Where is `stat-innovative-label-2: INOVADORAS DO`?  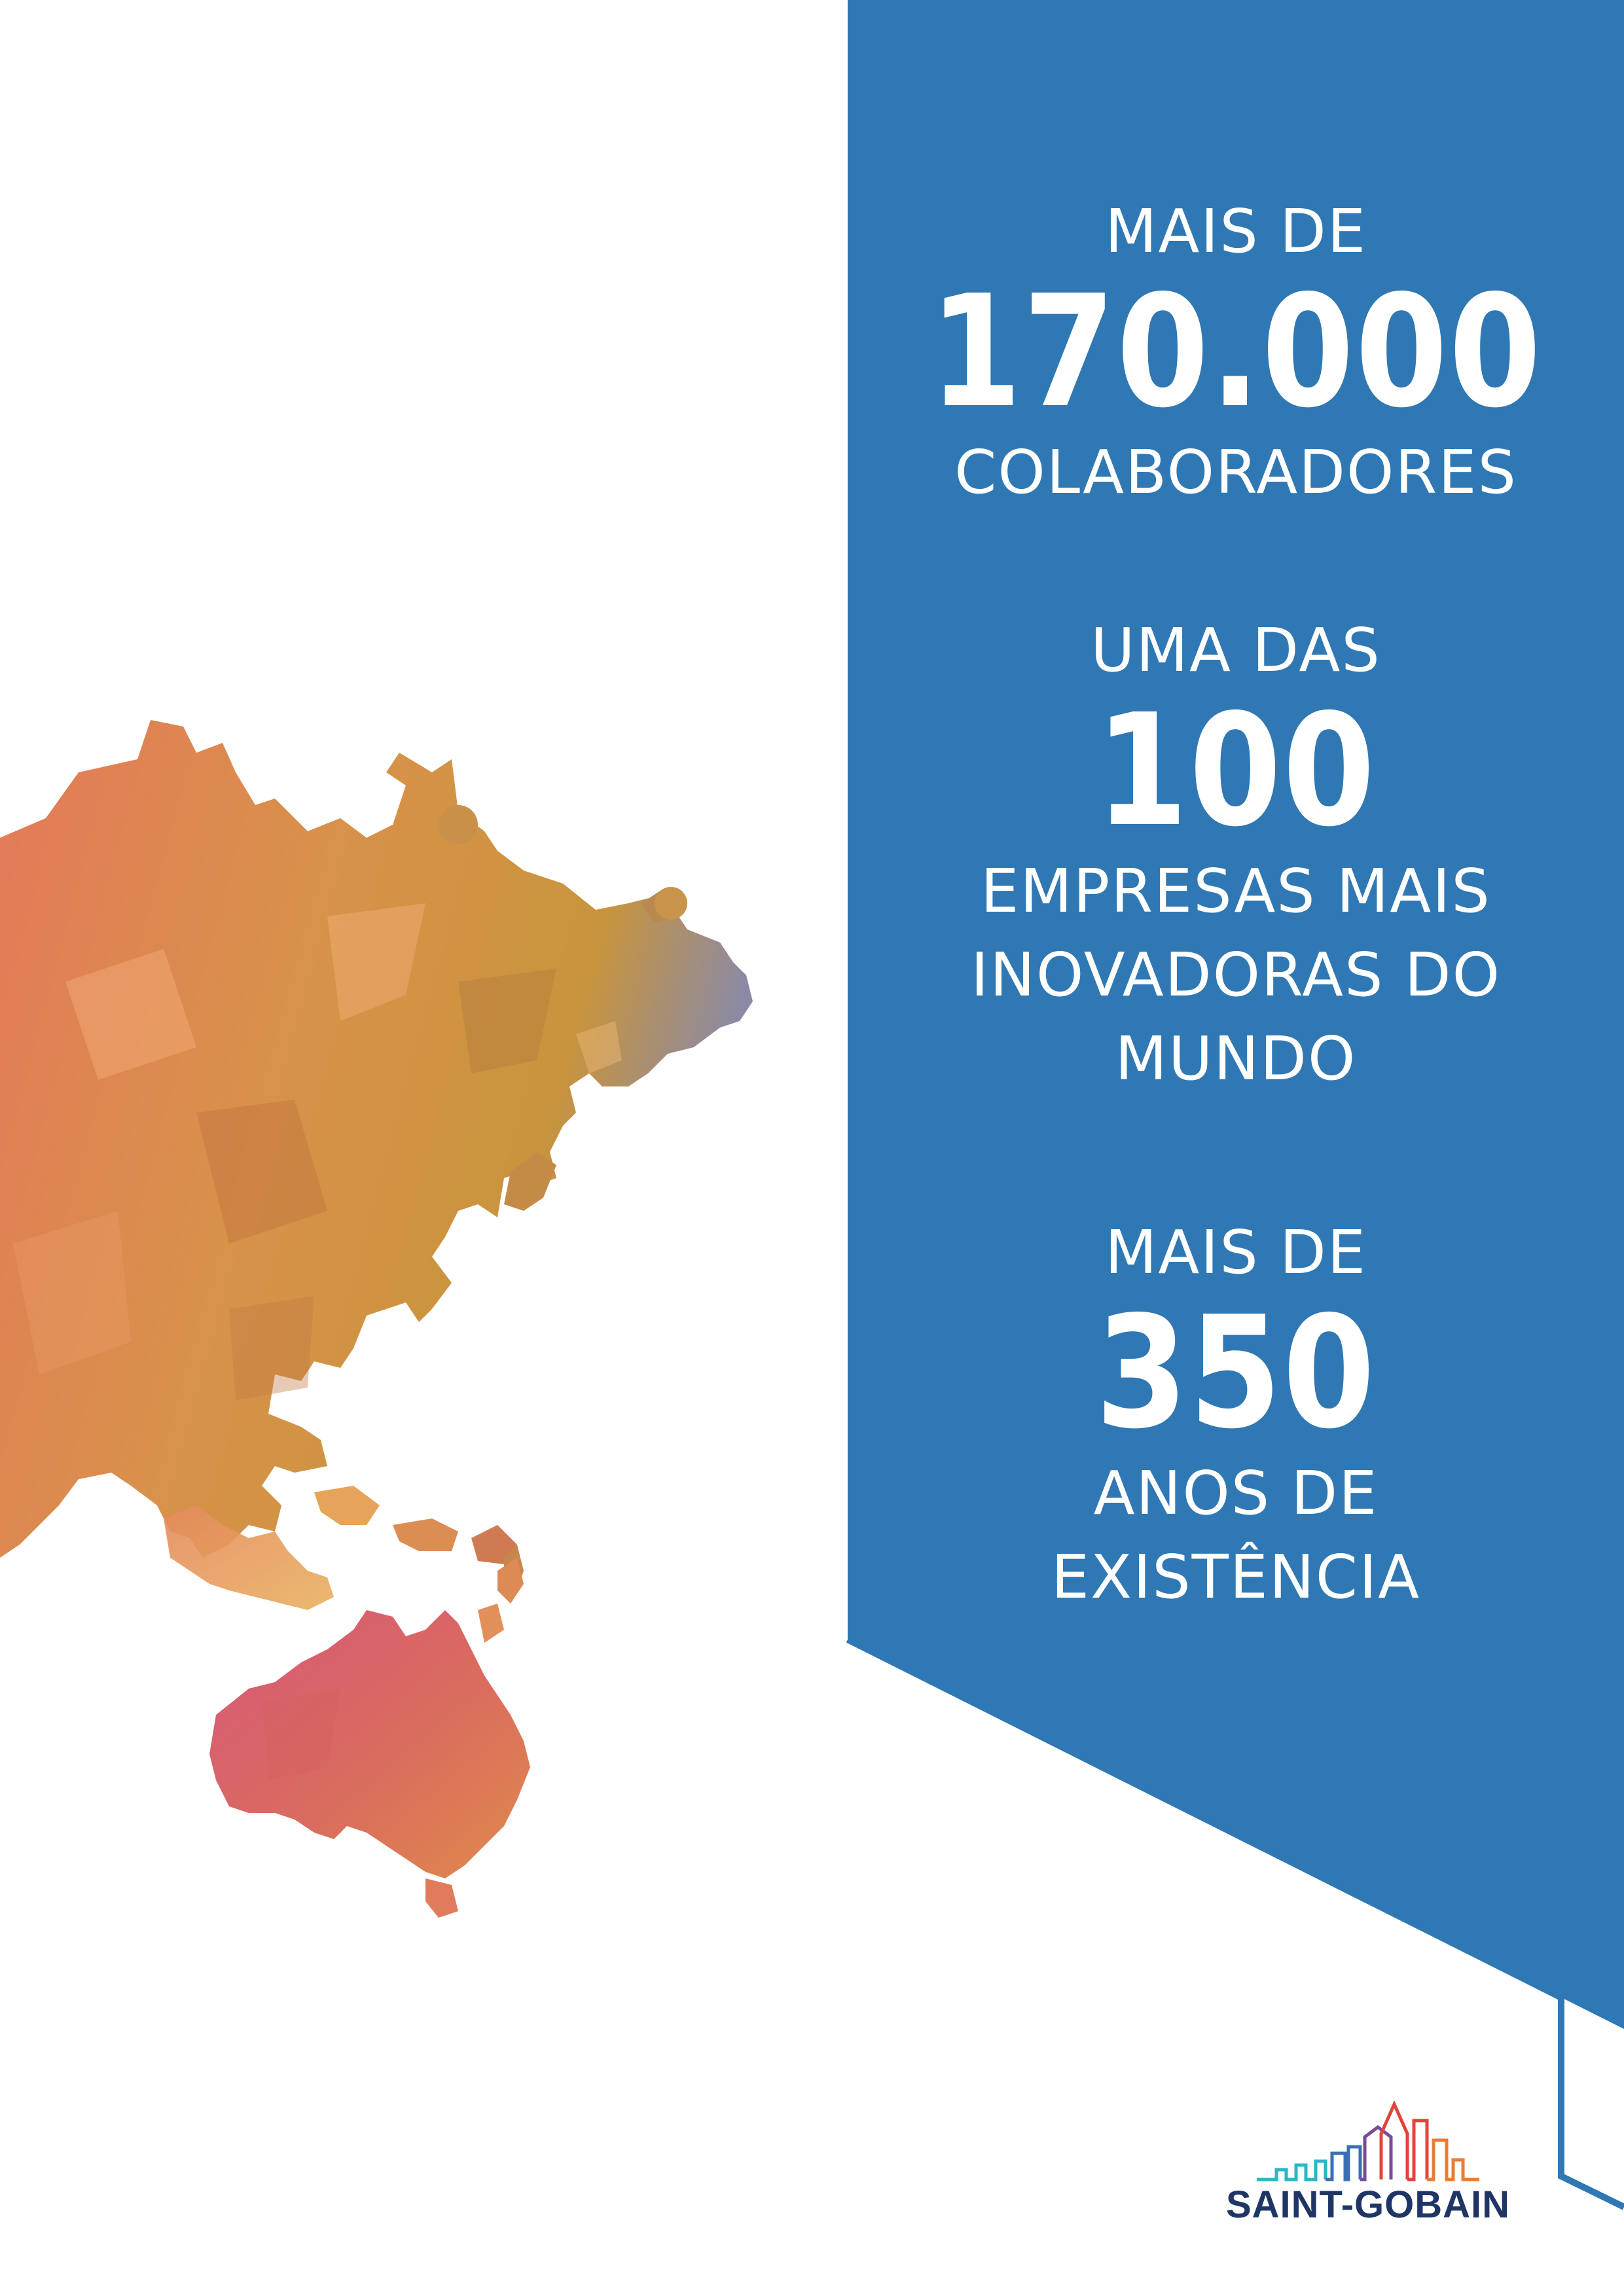 stat-innovative-label-2: INOVADORAS DO is located at coordinates (1236, 975).